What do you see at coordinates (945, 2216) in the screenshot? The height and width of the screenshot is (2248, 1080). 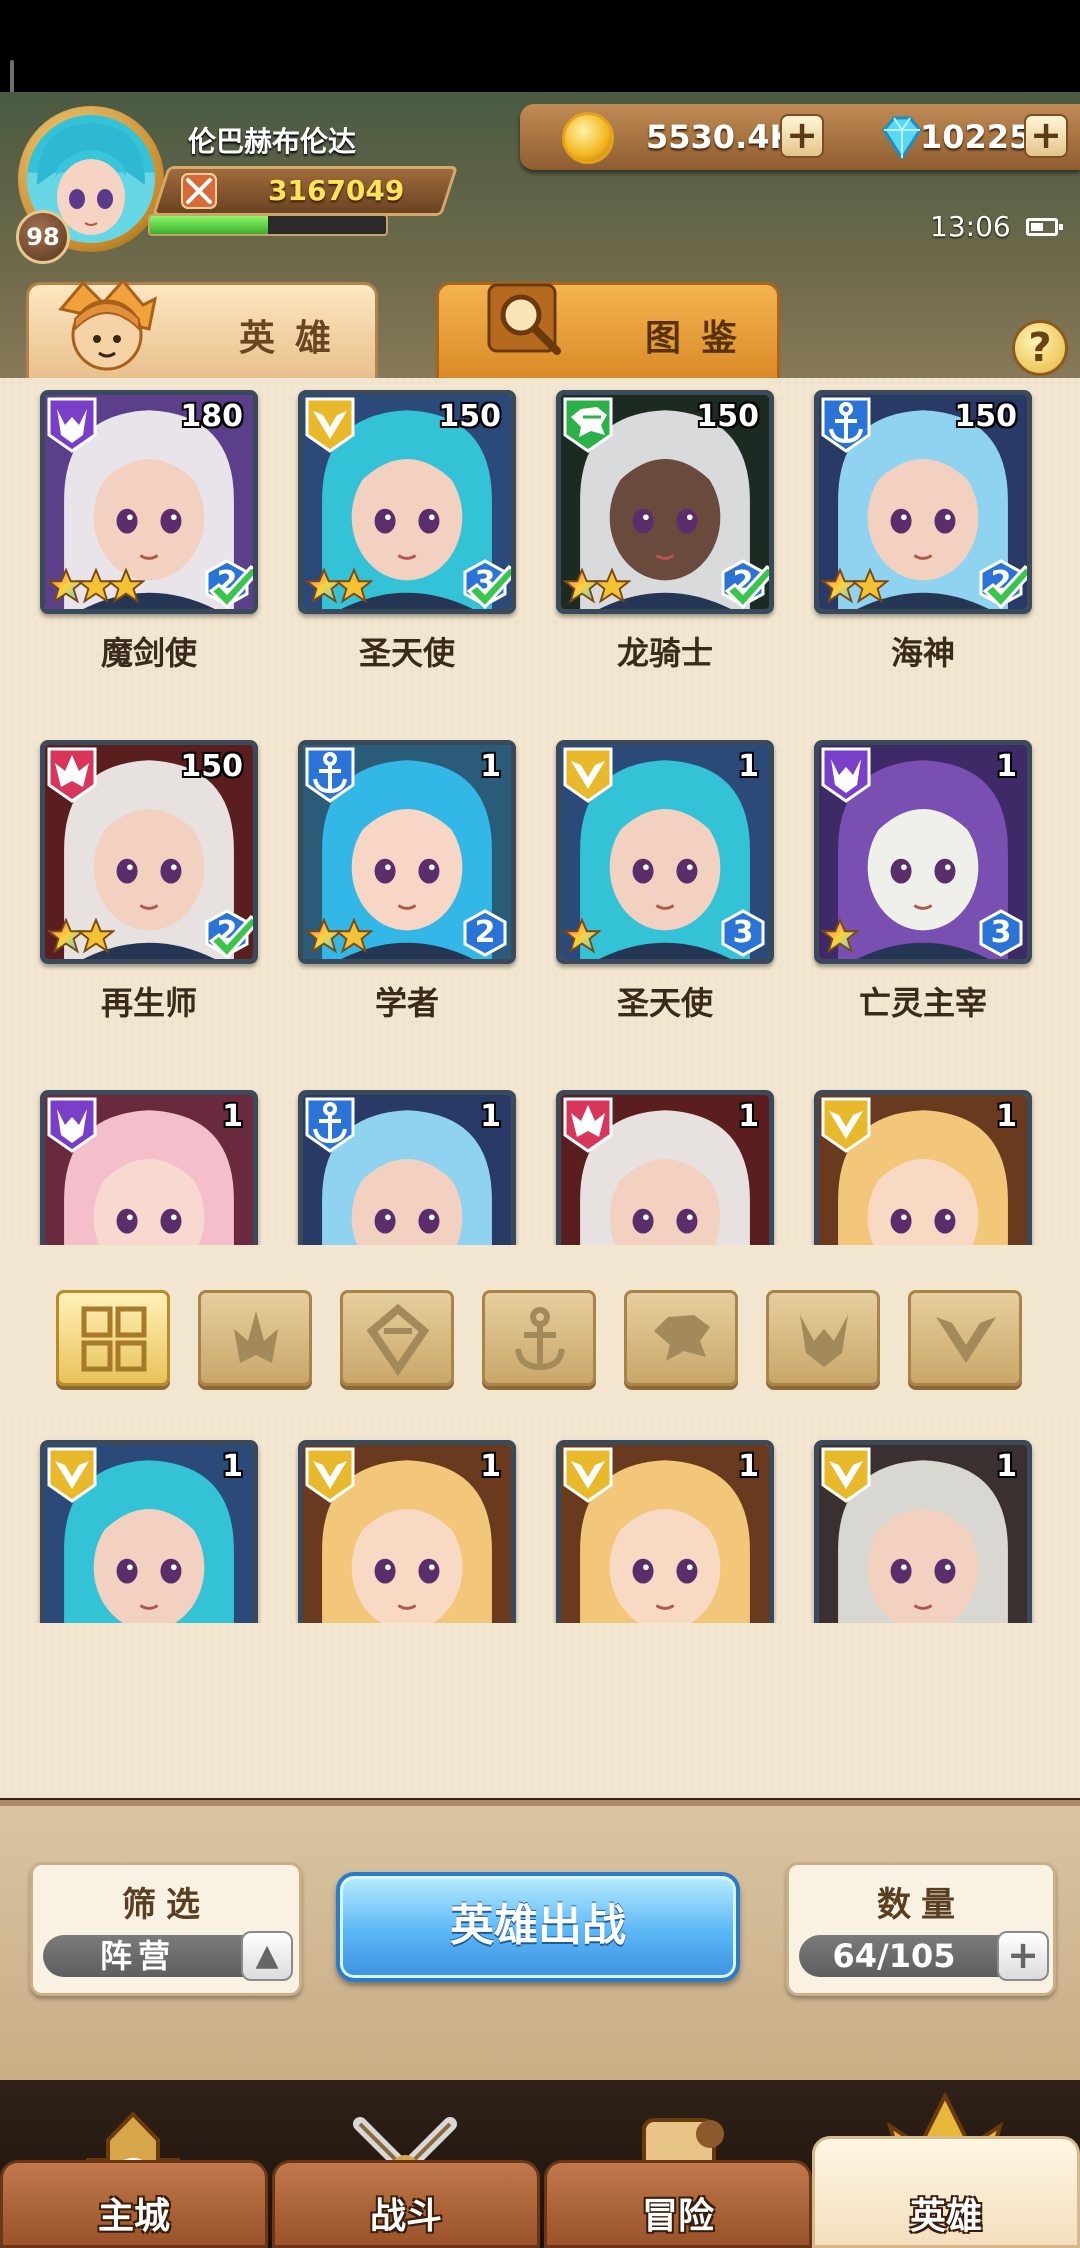 I see `nav-label: 英雄` at bounding box center [945, 2216].